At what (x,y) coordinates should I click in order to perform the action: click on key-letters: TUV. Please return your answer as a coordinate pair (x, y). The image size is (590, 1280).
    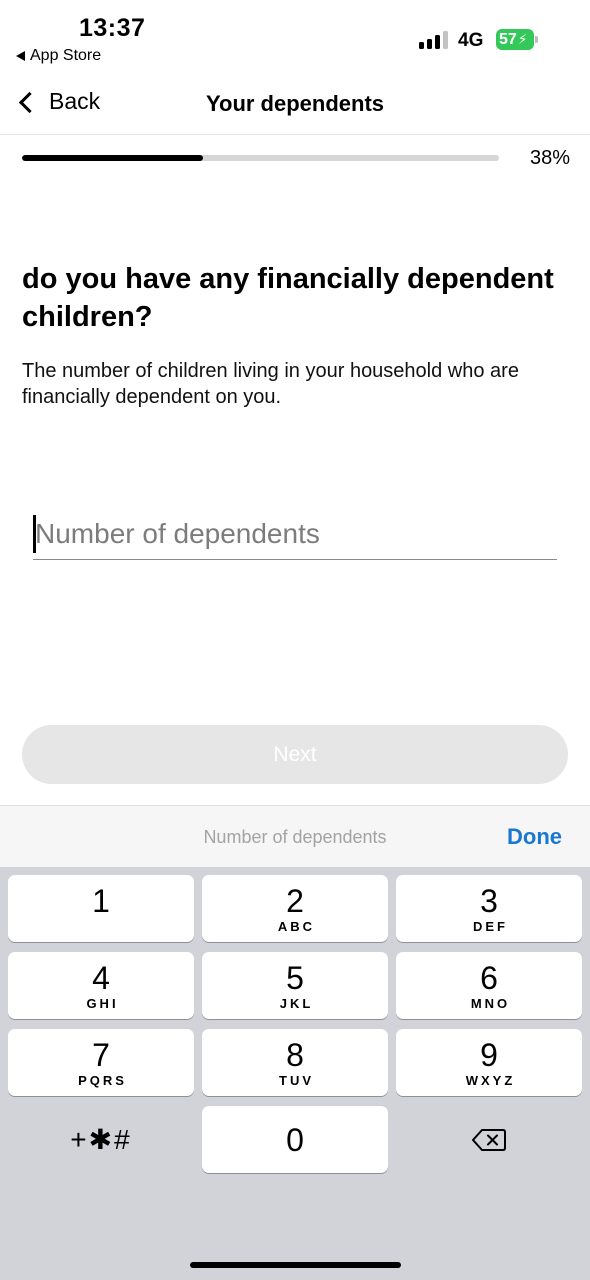
    Looking at the image, I should click on (296, 1080).